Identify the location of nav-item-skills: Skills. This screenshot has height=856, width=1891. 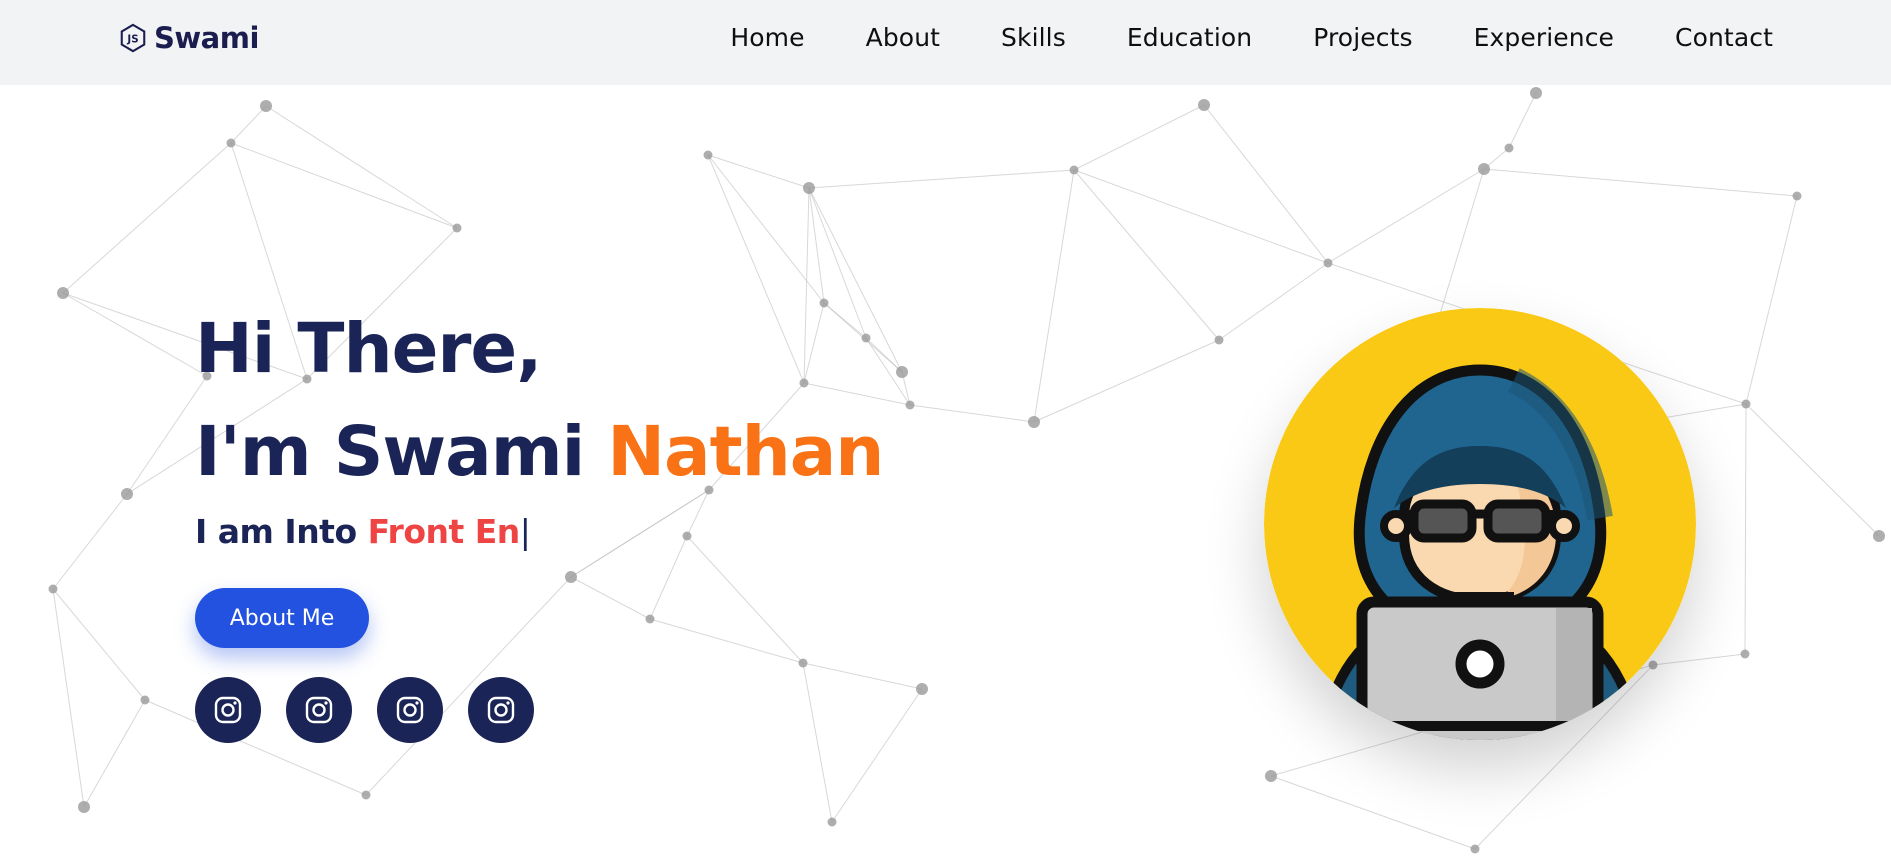
(1033, 37).